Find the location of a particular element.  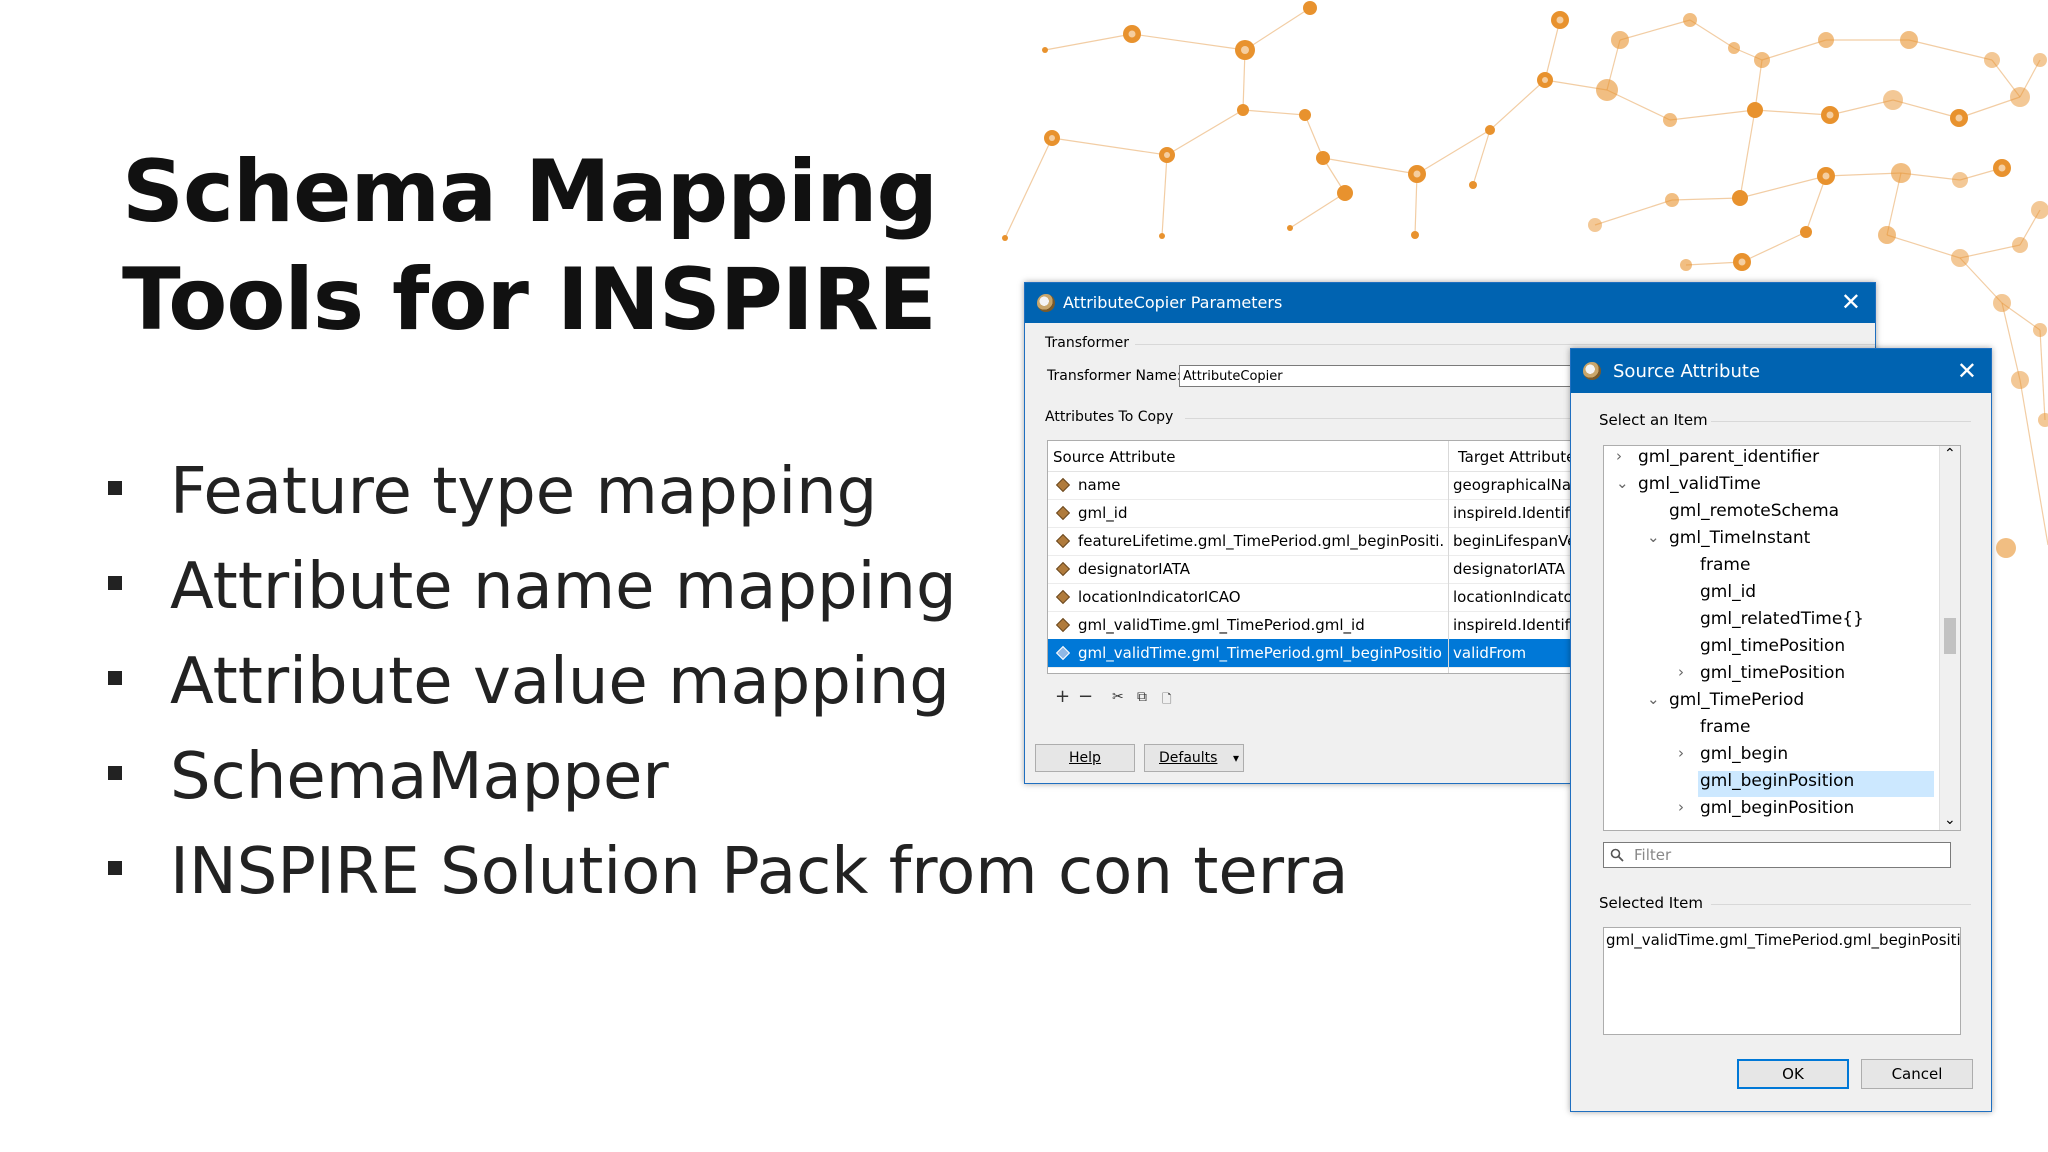

scroll-up-icon: ⌃ is located at coordinates (1950, 454).